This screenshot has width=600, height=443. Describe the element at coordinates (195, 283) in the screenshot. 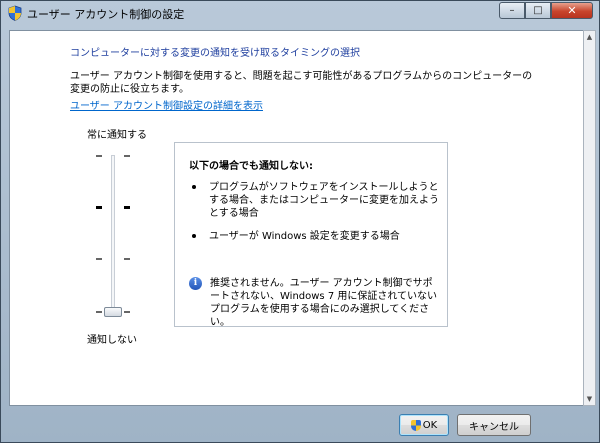

I see `info-icon: i` at that location.